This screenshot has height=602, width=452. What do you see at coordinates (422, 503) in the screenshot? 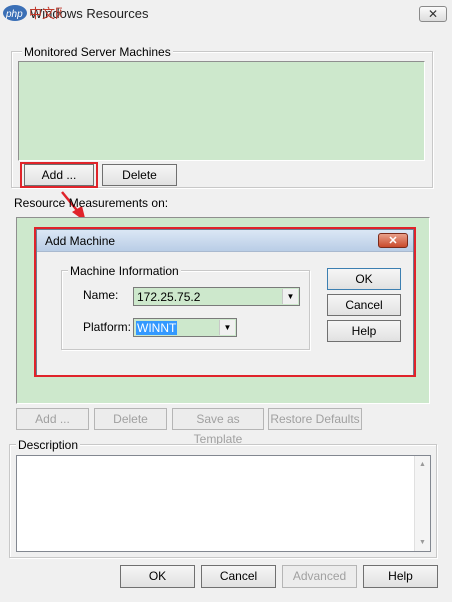
I see `description-scrollbar: ▲ ▼` at bounding box center [422, 503].